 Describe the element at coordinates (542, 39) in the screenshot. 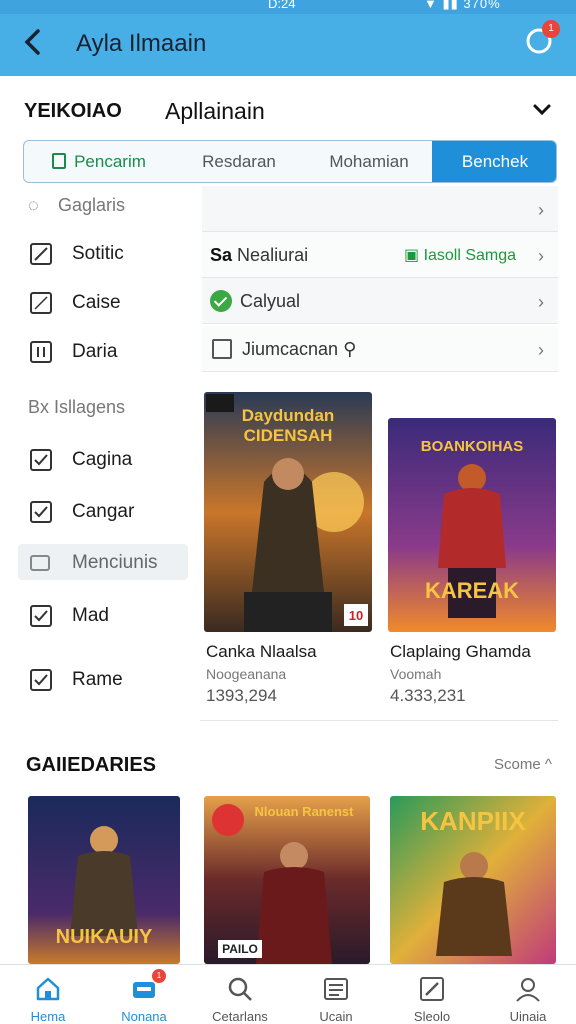

I see `notification-button: 1` at that location.